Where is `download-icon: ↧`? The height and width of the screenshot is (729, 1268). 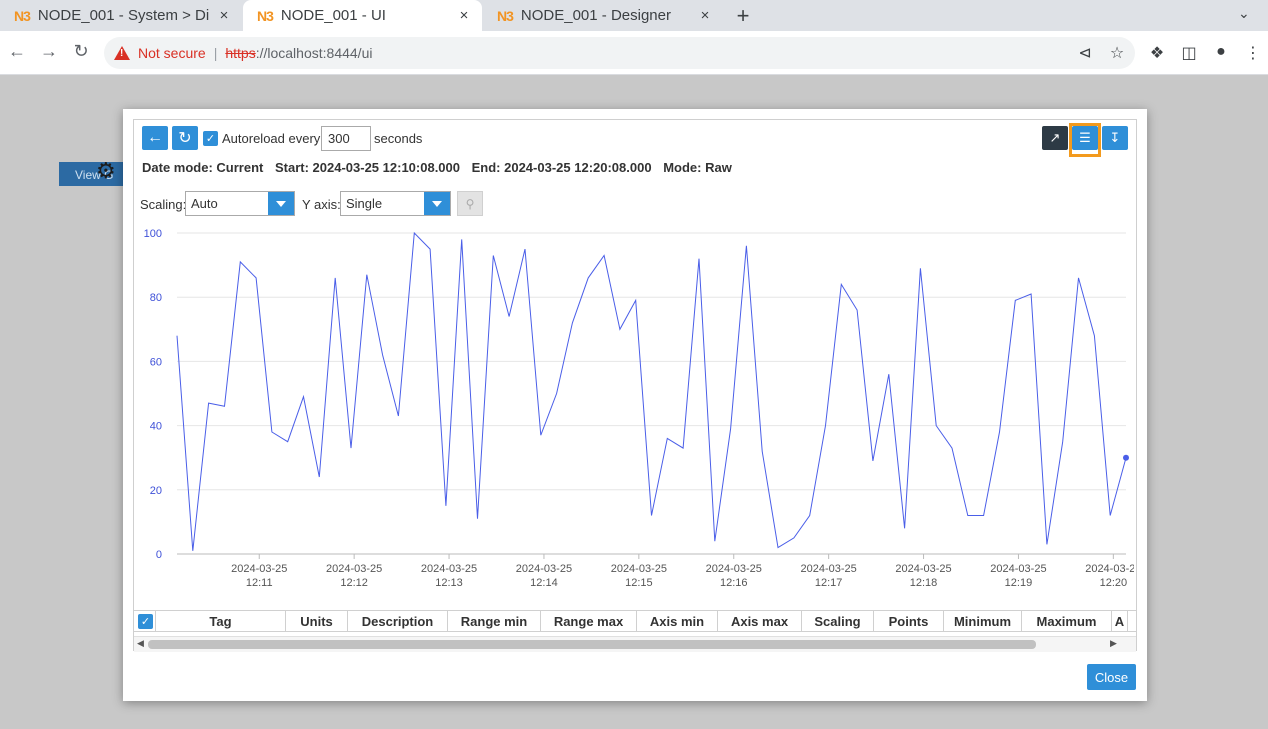
download-icon: ↧ is located at coordinates (1115, 137).